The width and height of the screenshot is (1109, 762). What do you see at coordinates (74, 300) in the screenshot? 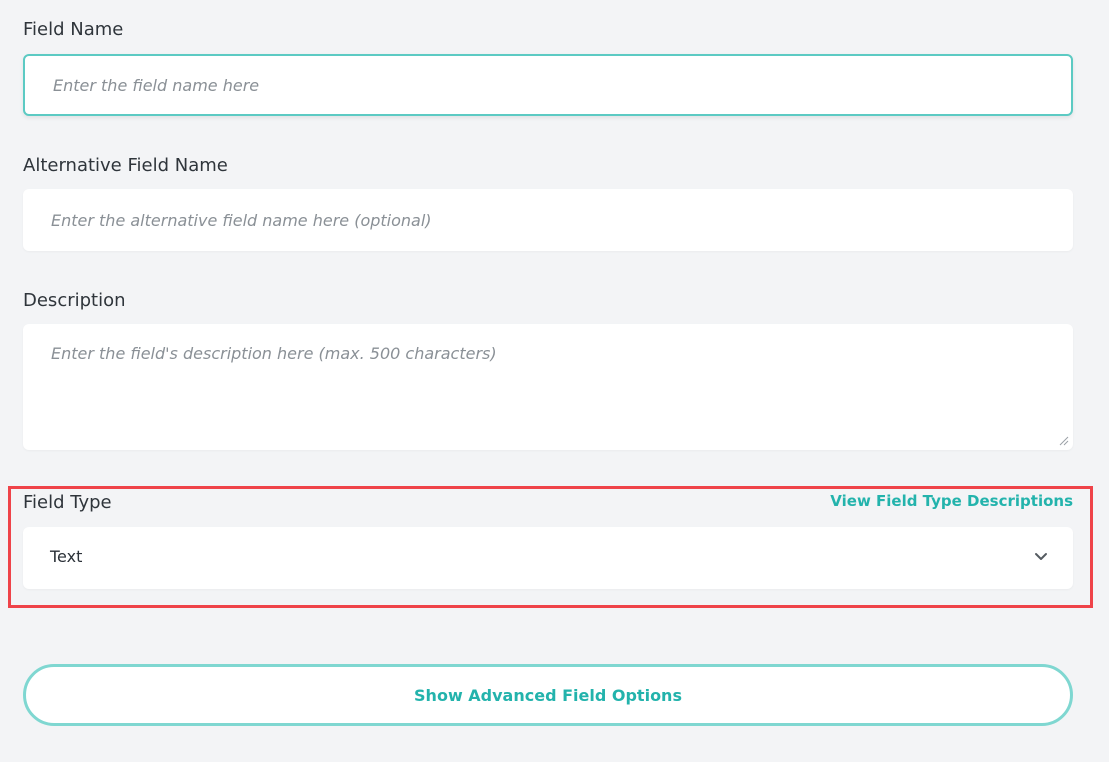
I see `description-label: Description` at bounding box center [74, 300].